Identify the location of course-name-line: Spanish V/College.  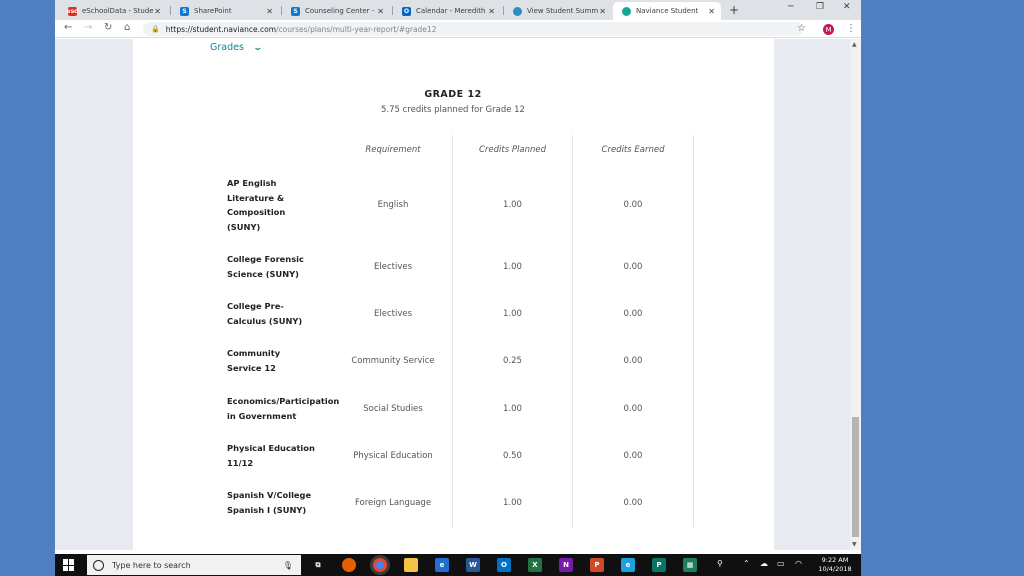
(269, 495).